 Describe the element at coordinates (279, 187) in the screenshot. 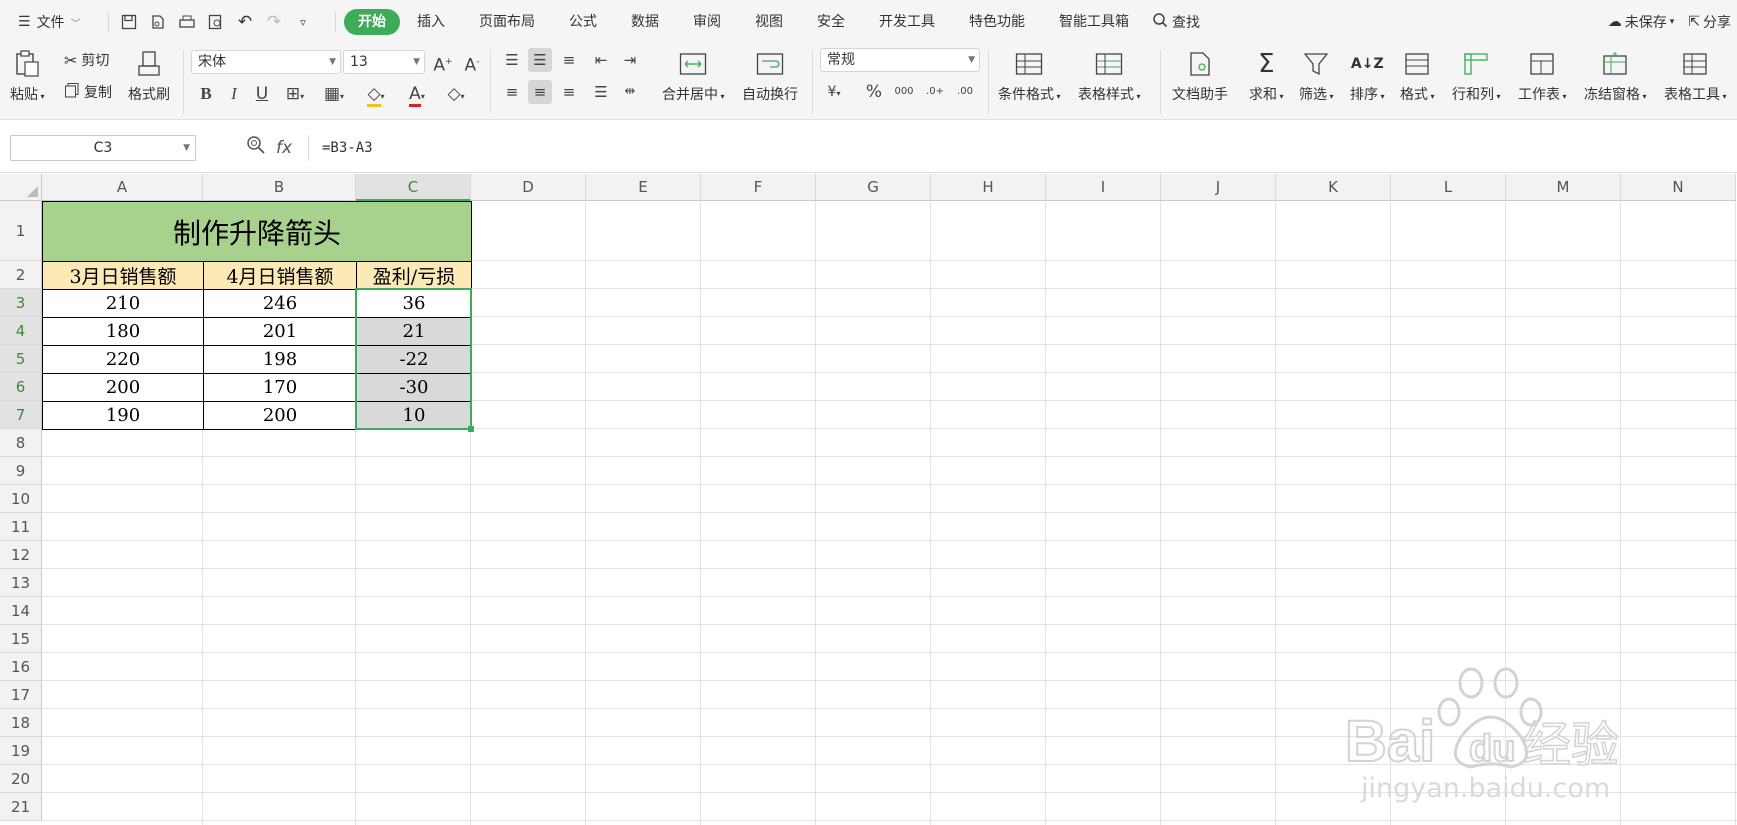

I see `column-header-b: B` at that location.